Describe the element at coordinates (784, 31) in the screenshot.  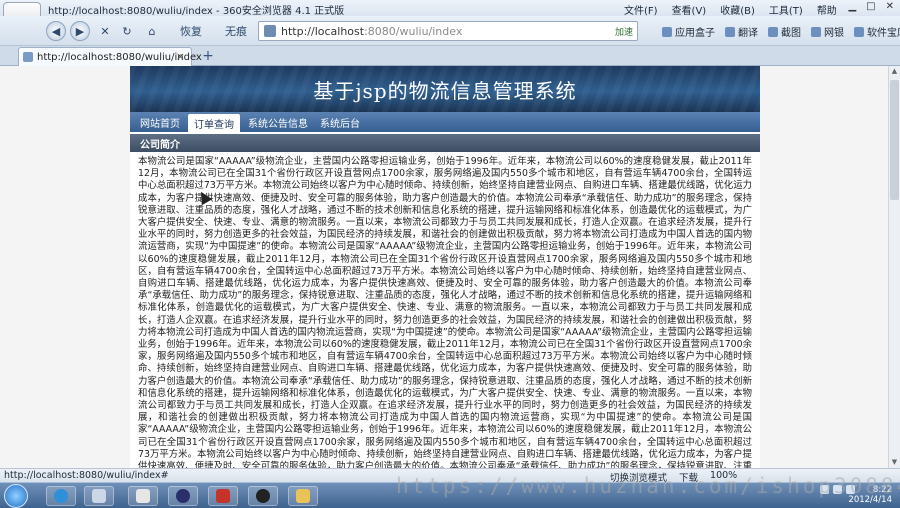
I see `screenshot-button: 截图` at that location.